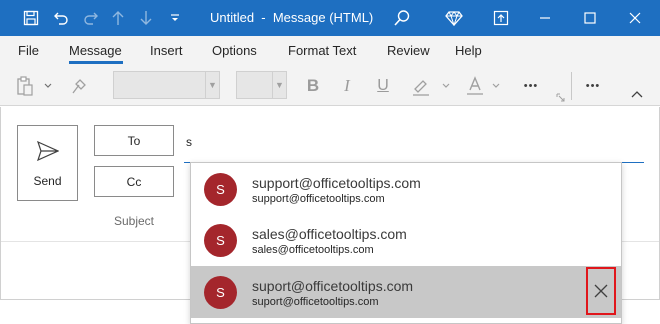  Describe the element at coordinates (446, 86) in the screenshot. I see `highlight-dropdown-icon` at that location.